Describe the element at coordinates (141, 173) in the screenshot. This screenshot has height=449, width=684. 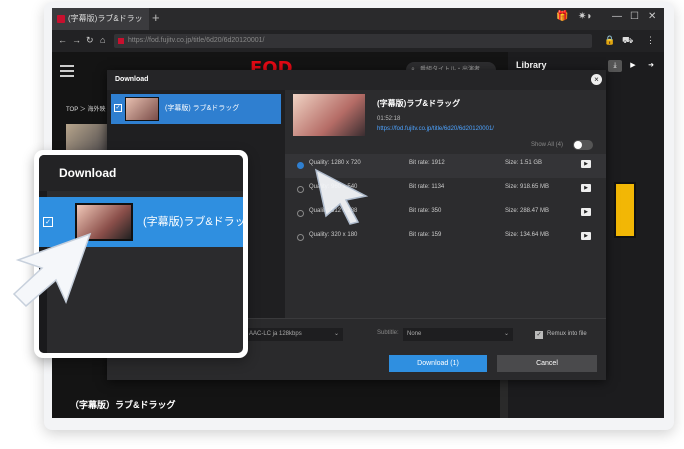
I see `zoom-title: Download` at that location.